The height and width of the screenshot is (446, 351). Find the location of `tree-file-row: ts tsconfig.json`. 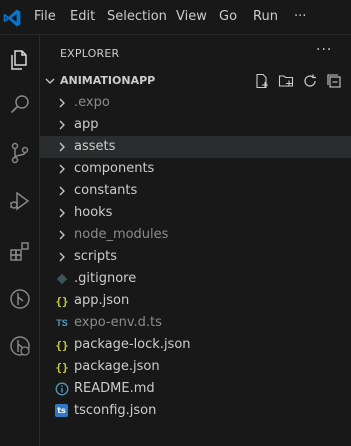

tree-file-row: ts tsconfig.json is located at coordinates (195, 411).